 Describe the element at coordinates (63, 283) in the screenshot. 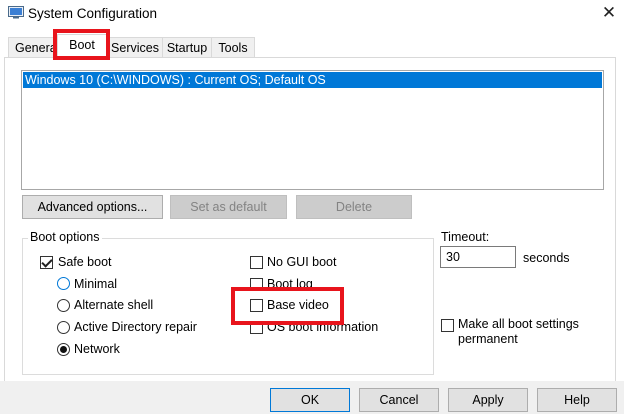

I see `minimal-radio` at that location.